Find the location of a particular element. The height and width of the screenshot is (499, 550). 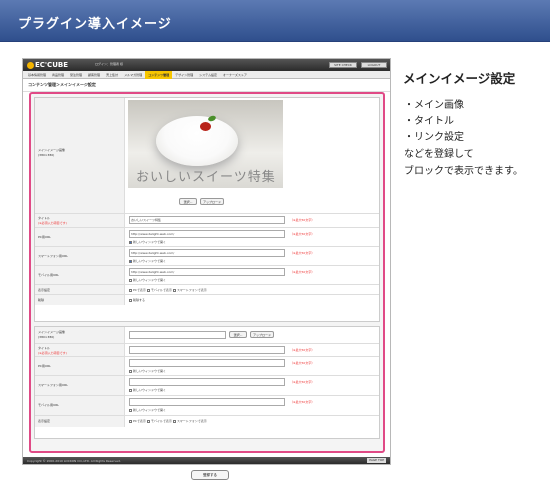

delete-label: 削除 is located at coordinates (41, 300).